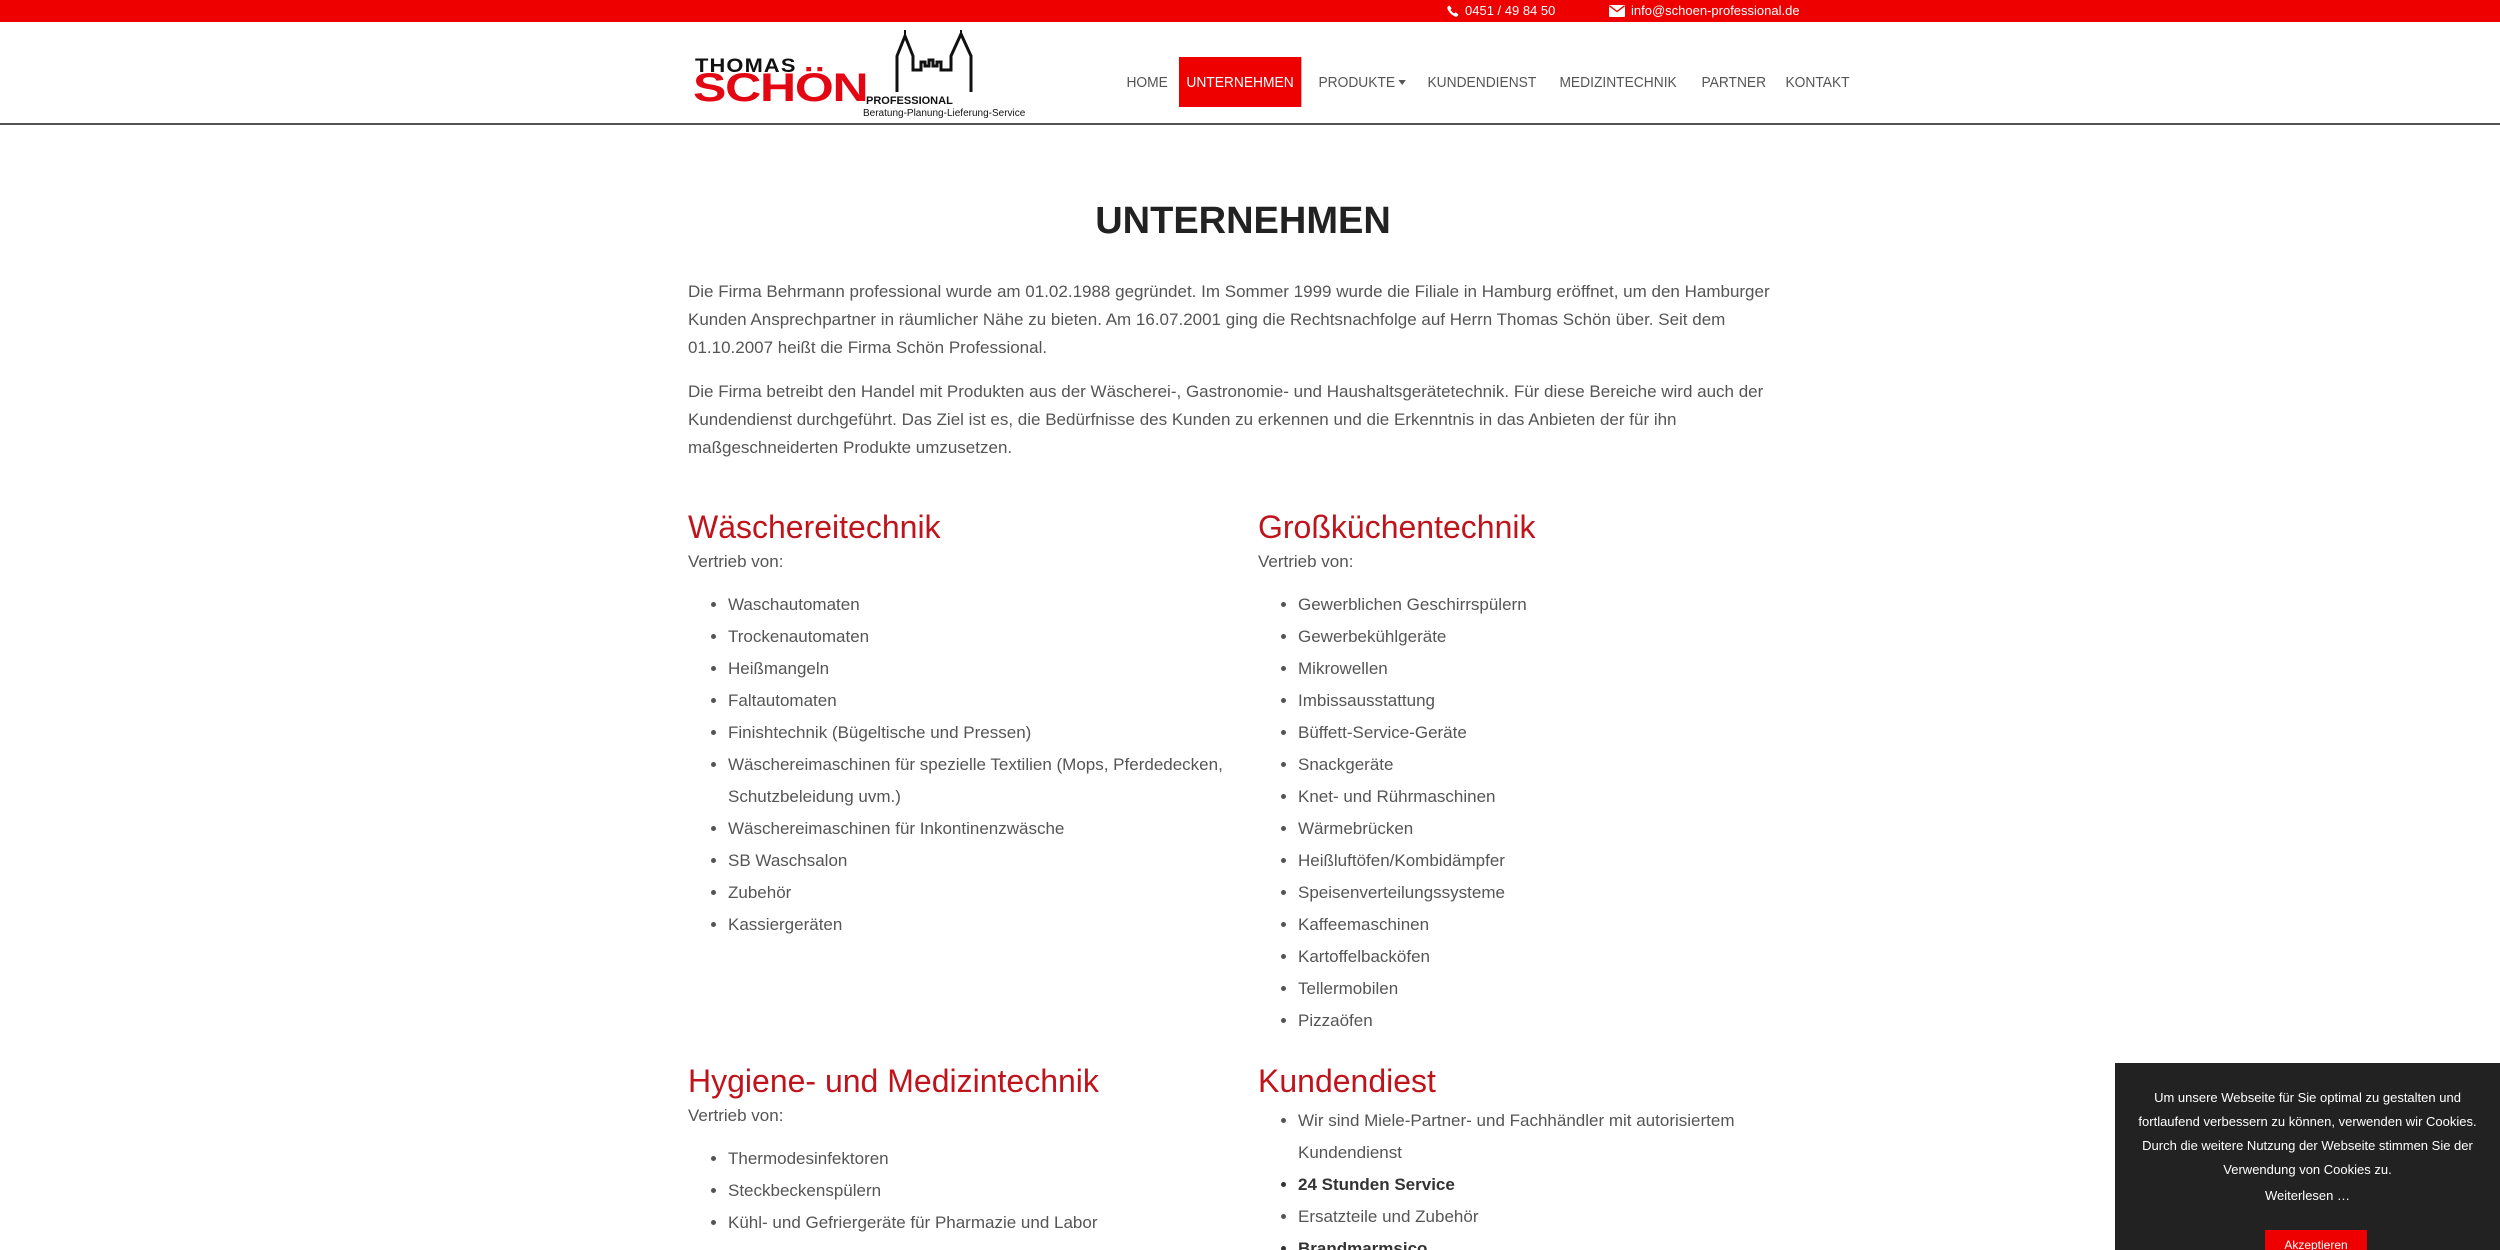 The height and width of the screenshot is (1250, 2500). I want to click on nav-kontakt: KONTAKT, so click(1817, 82).